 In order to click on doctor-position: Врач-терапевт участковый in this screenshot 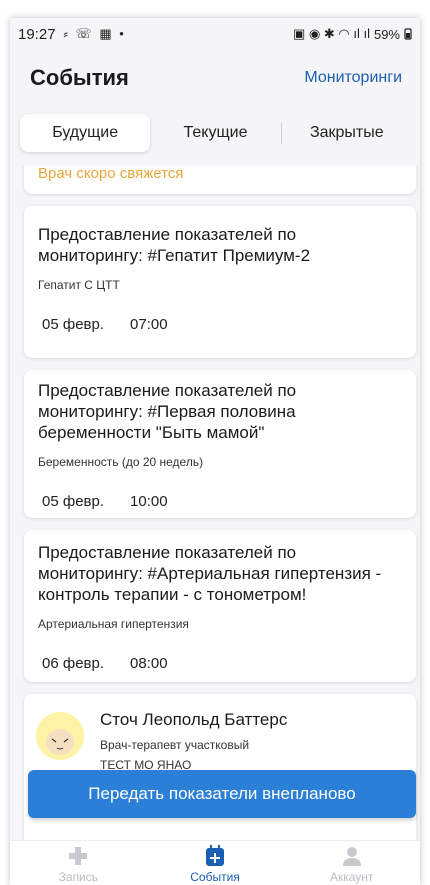, I will do `click(175, 745)`.